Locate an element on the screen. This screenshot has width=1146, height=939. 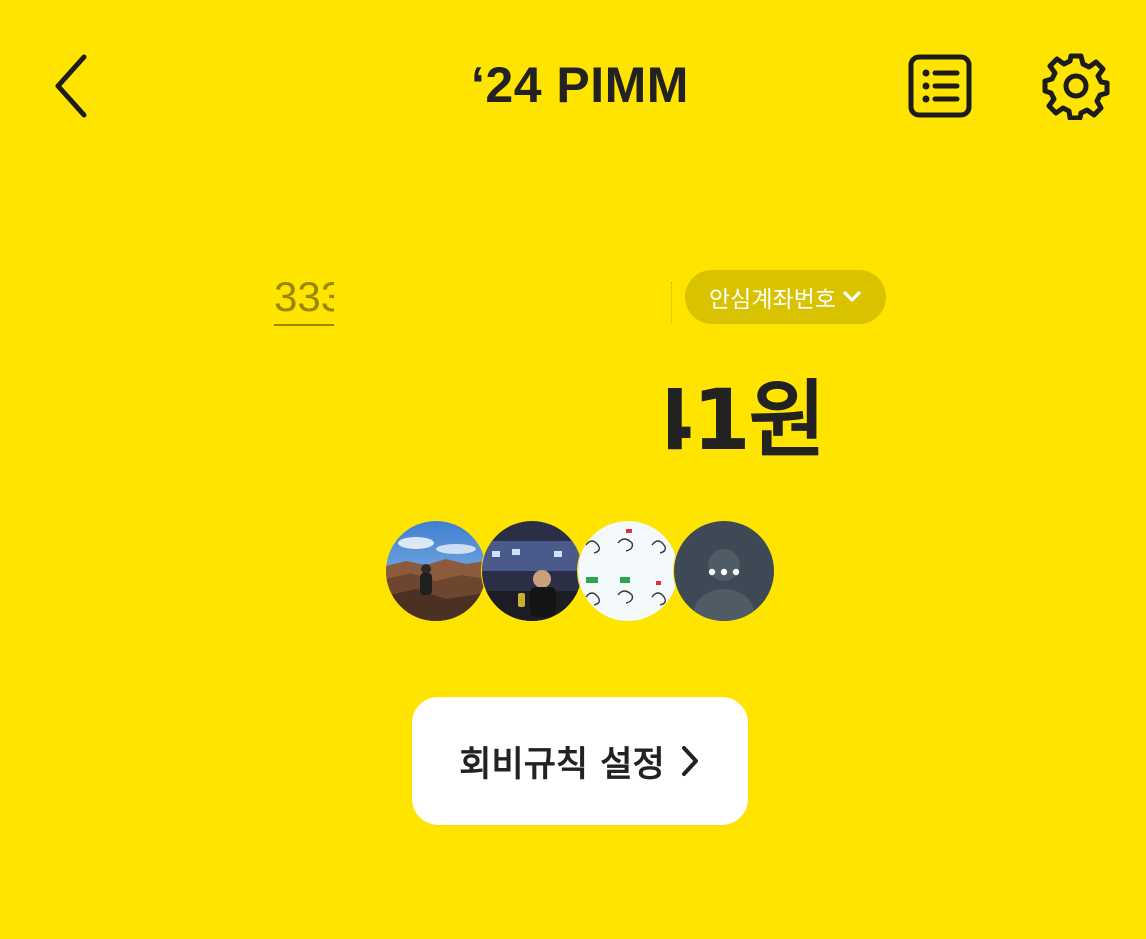
ledger-list-button is located at coordinates (940, 86).